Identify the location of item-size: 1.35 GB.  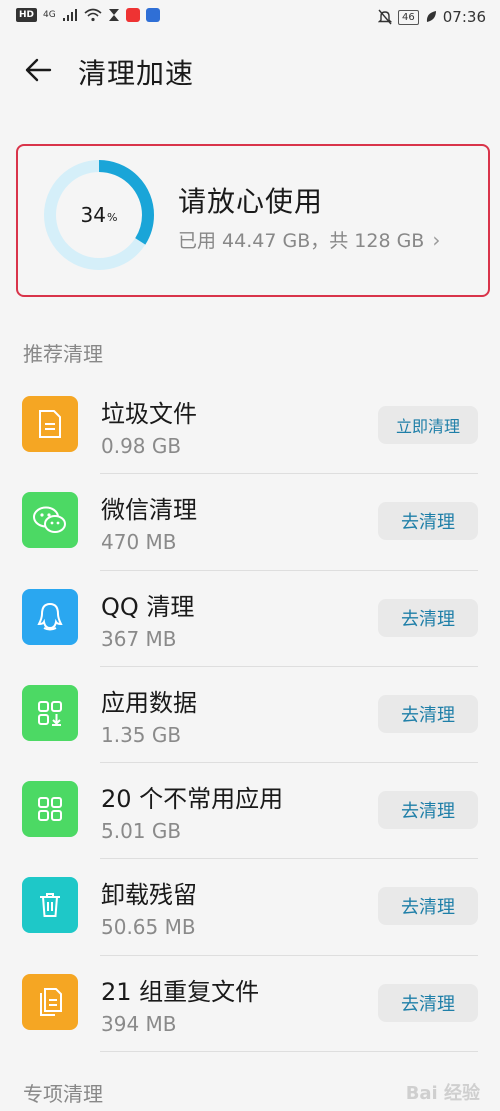
(141, 734).